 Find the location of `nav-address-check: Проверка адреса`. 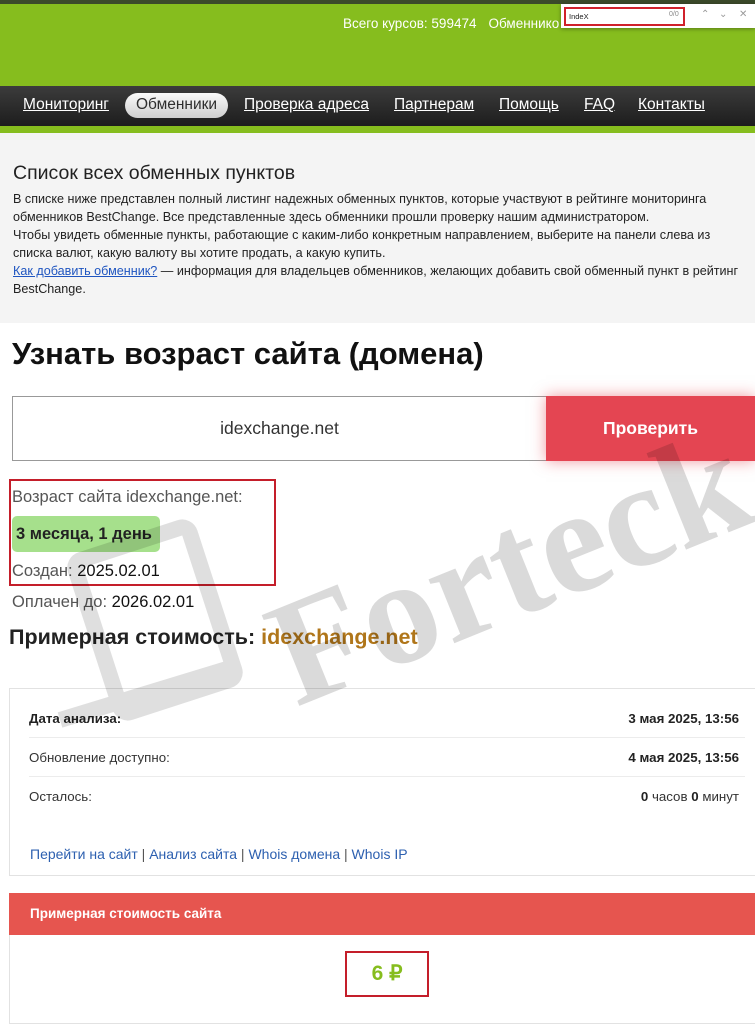

nav-address-check: Проверка адреса is located at coordinates (306, 105).